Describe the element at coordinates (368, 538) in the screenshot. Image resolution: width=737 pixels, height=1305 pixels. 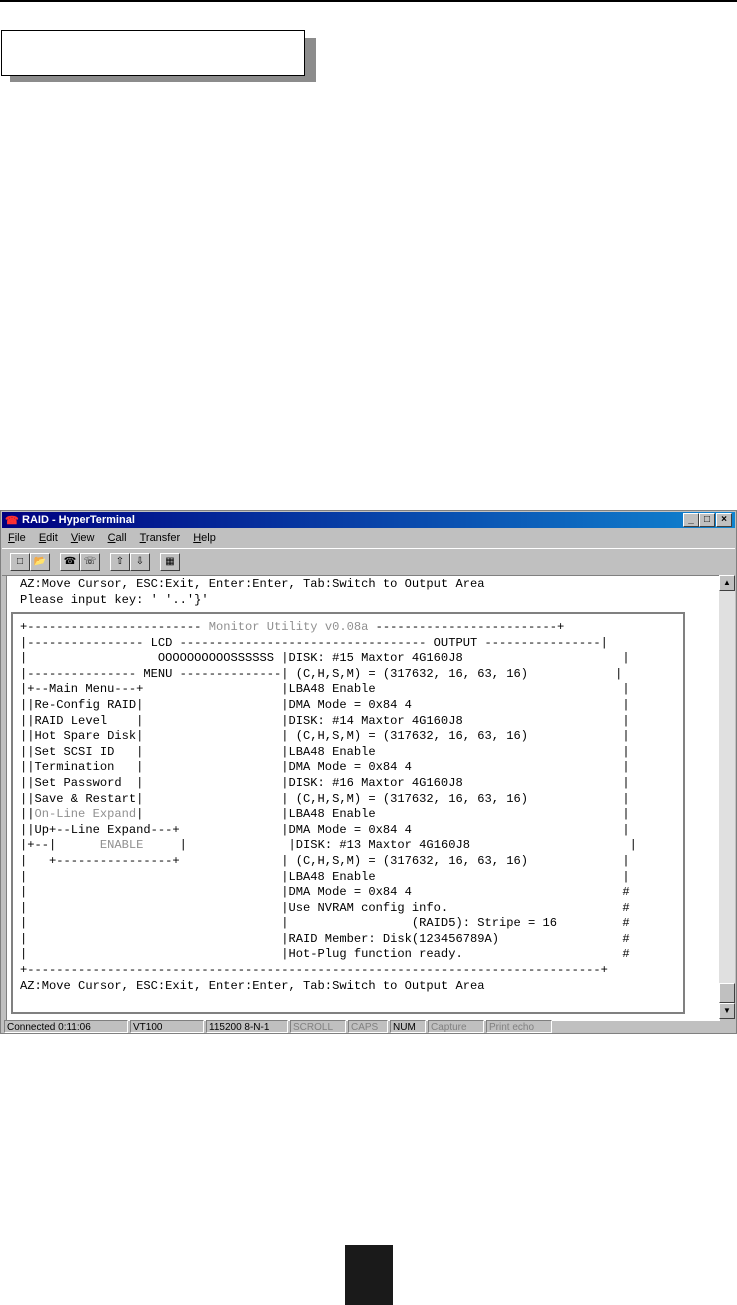
I see `menu-bar: File Edit View Call Transfer Help` at that location.